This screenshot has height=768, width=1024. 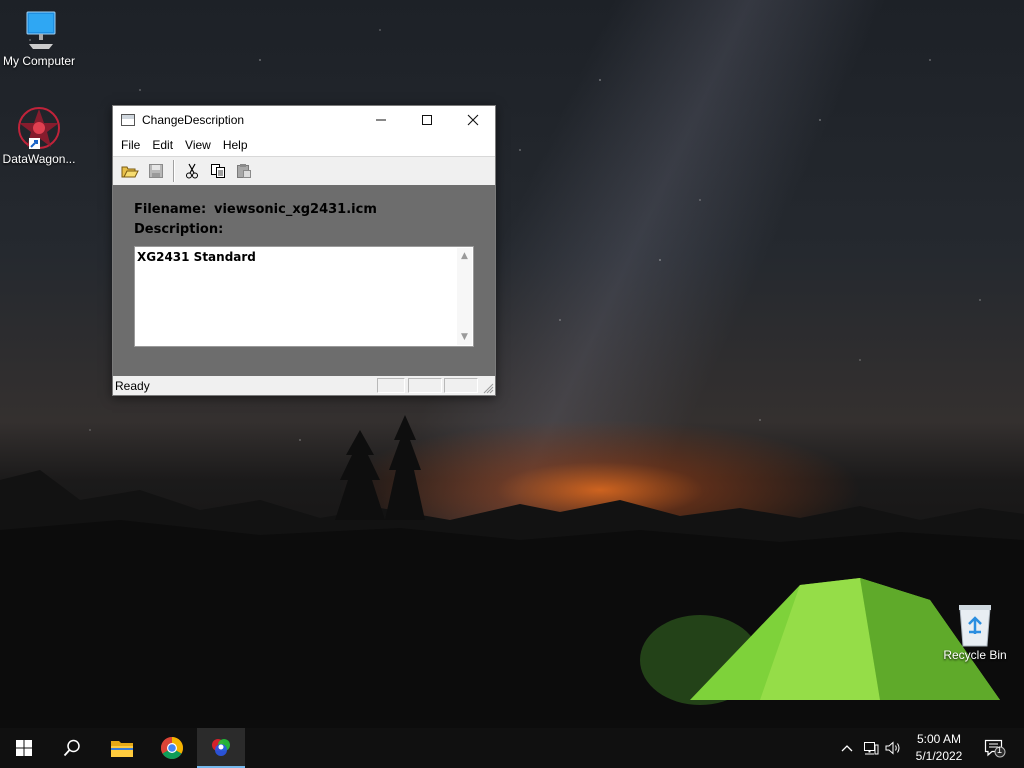 I want to click on desktop-icon-label: Recycle Bin, so click(x=975, y=655).